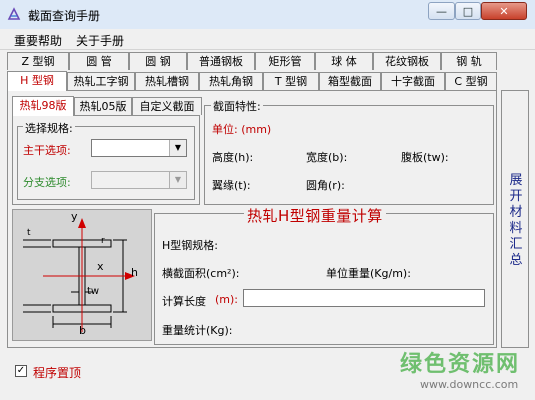 The width and height of the screenshot is (535, 400). I want to click on calc-title: 热轧H型钢重量计算, so click(315, 215).